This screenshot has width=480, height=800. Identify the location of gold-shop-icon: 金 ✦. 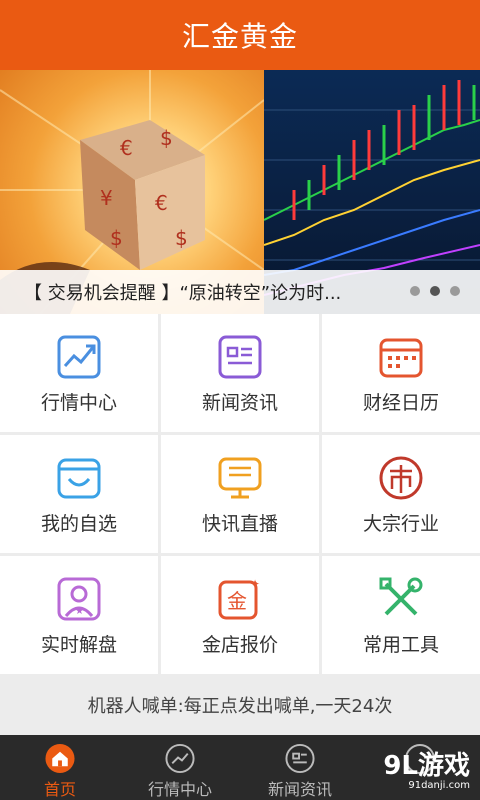
(239, 598).